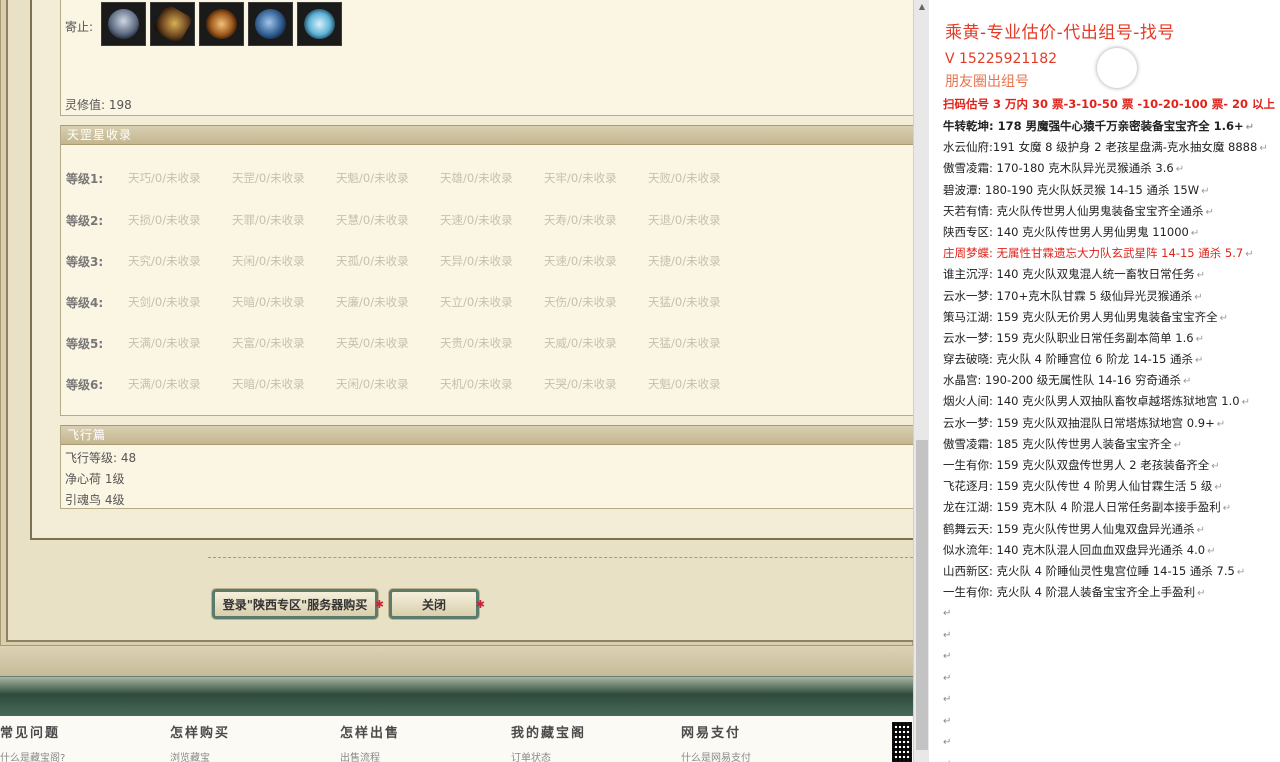 This screenshot has width=1280, height=762. I want to click on note-line: 水晶宫: 190-200 级无属性队 14-16 穷奇通杀 ↵, so click(1111, 380).